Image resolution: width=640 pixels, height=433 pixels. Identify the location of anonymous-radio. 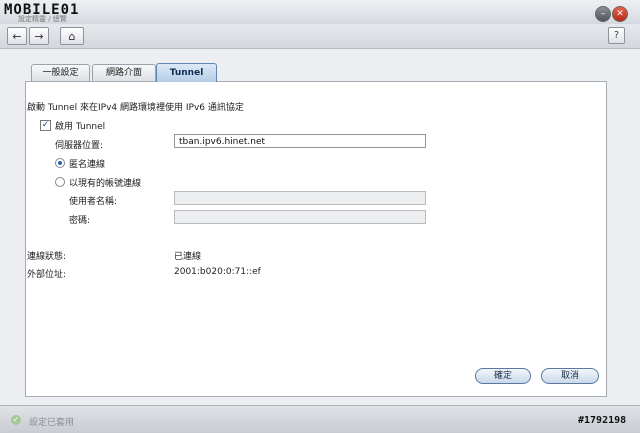
(60, 163).